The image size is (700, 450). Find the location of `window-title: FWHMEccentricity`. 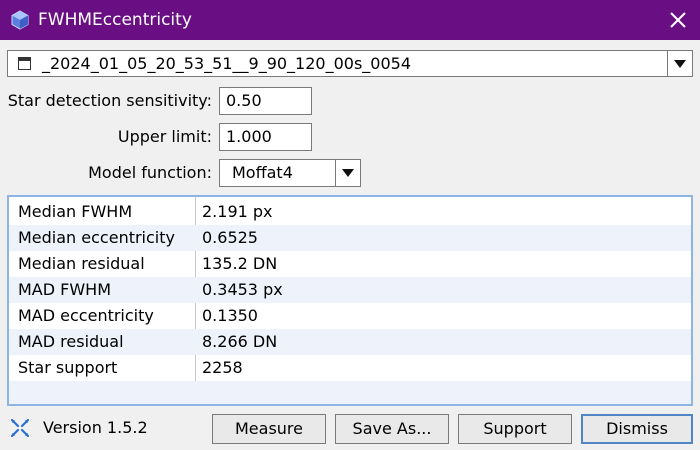

window-title: FWHMEccentricity is located at coordinates (115, 20).